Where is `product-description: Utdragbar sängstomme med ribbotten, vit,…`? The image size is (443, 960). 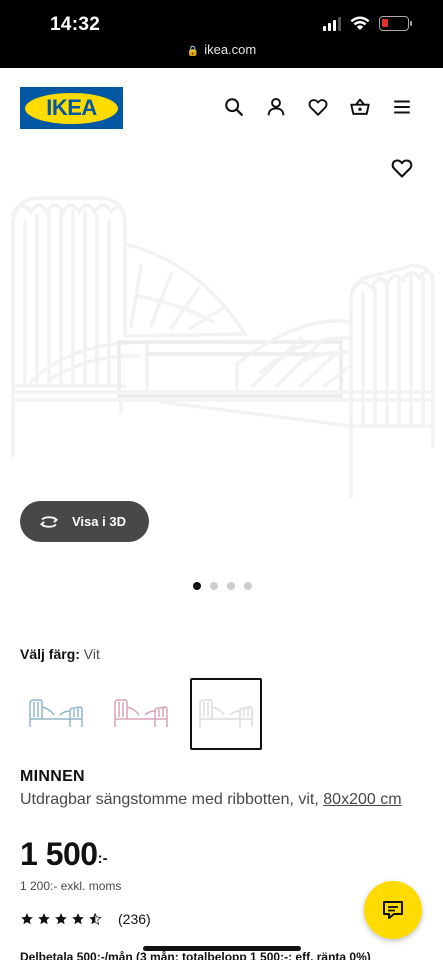 product-description: Utdragbar sängstomme med ribbotten, vit,… is located at coordinates (222, 799).